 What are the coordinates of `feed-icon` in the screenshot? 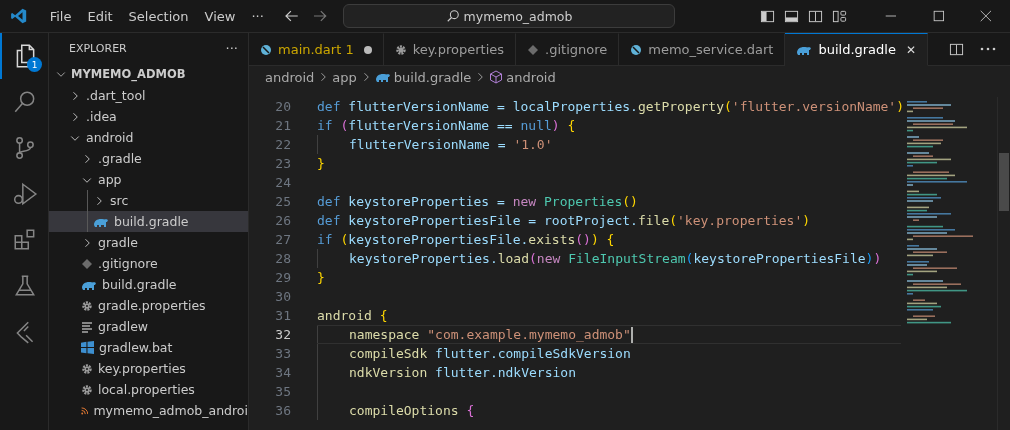 It's located at (85, 410).